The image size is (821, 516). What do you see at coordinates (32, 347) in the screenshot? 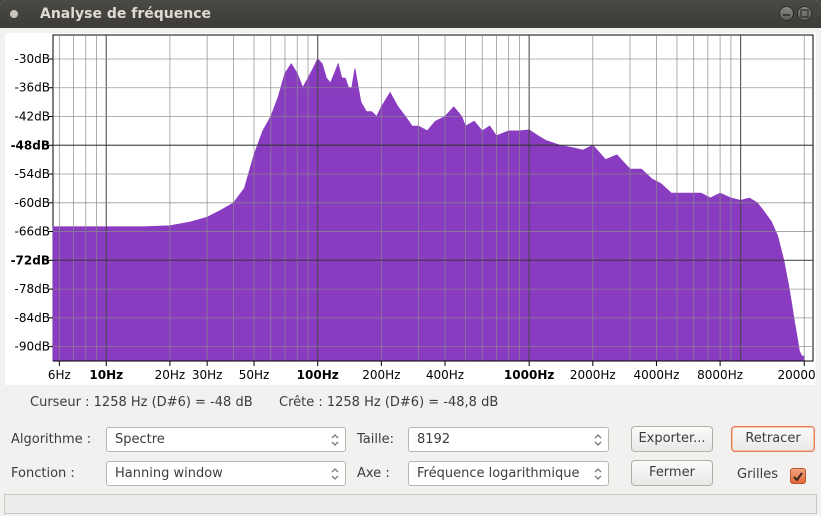
I see `y-tick-label: -90dB` at bounding box center [32, 347].